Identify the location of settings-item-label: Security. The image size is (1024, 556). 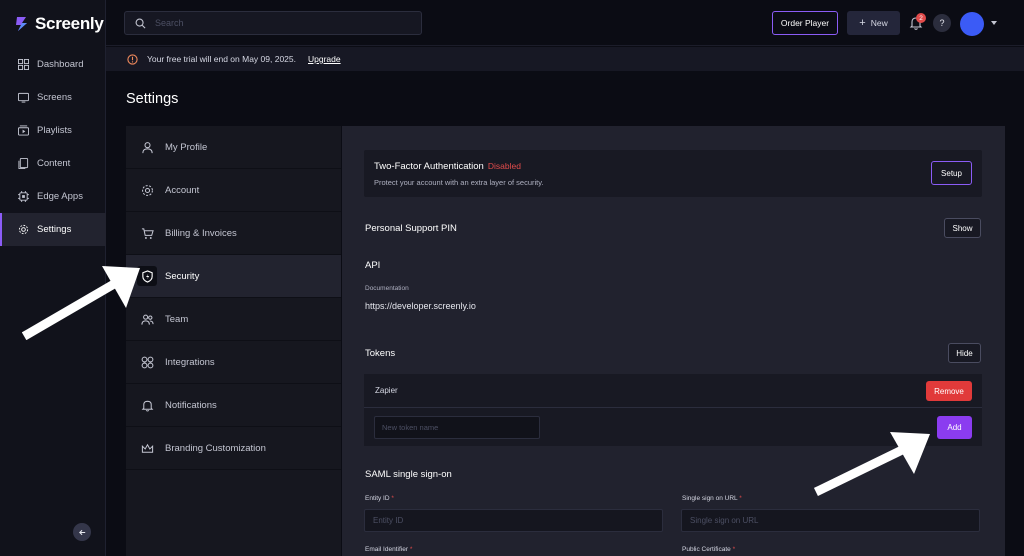
(182, 276).